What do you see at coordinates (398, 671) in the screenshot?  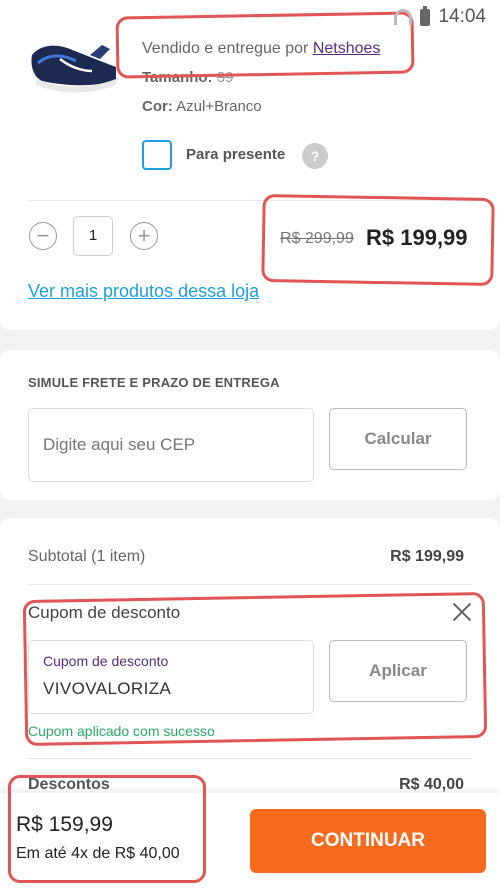 I see `apply-coupon-button: Aplicar` at bounding box center [398, 671].